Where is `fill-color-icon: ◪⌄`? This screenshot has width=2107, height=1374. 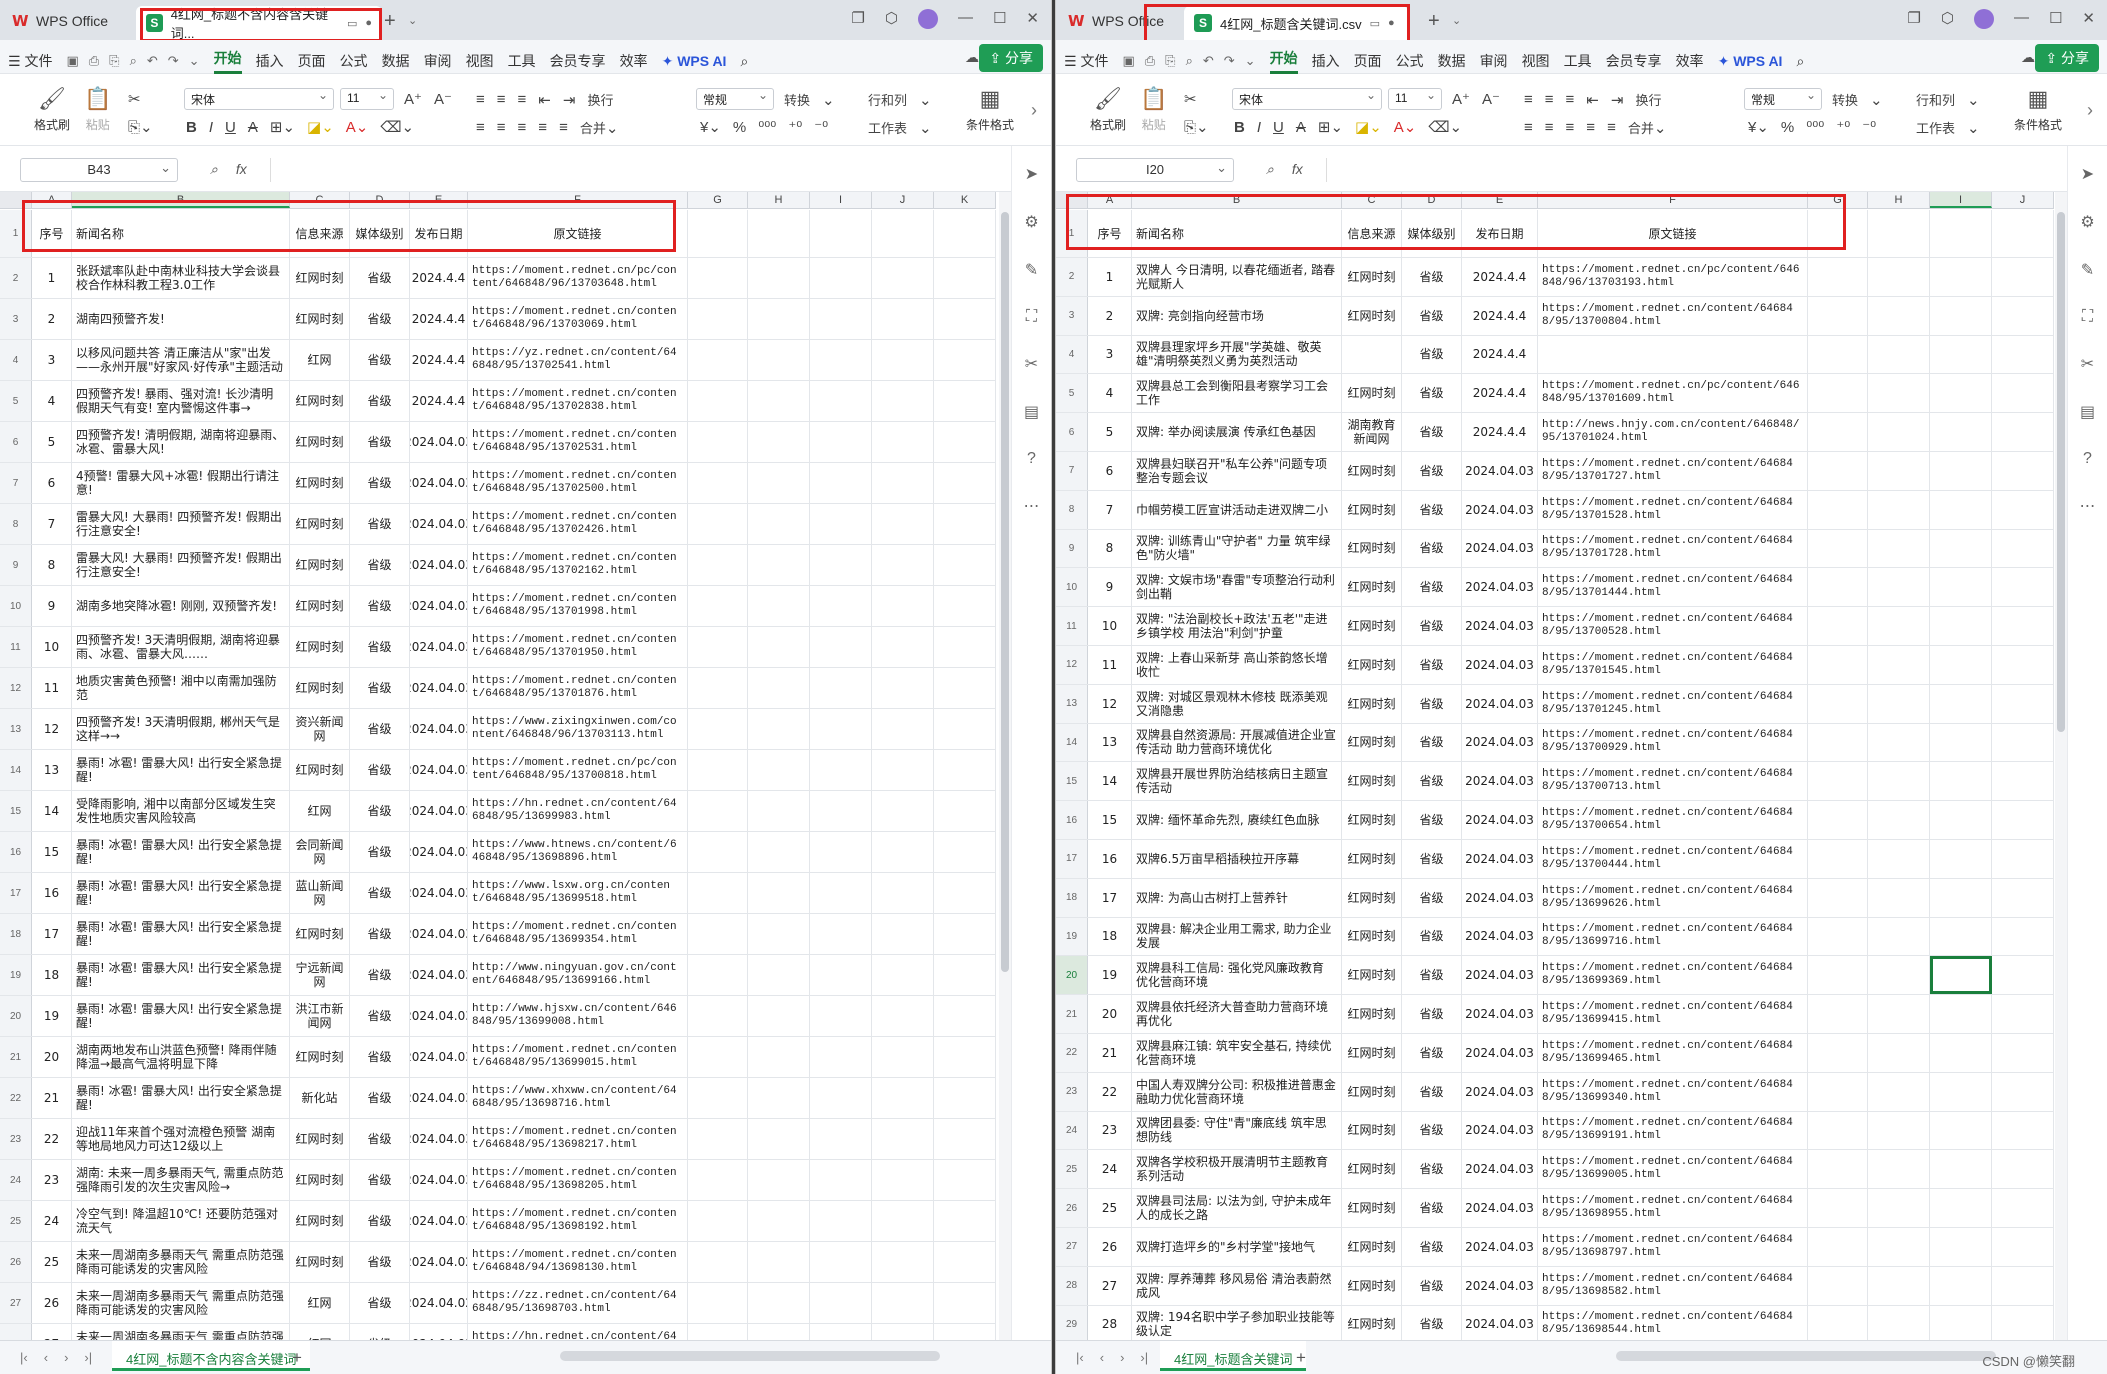 fill-color-icon: ◪⌄ is located at coordinates (320, 127).